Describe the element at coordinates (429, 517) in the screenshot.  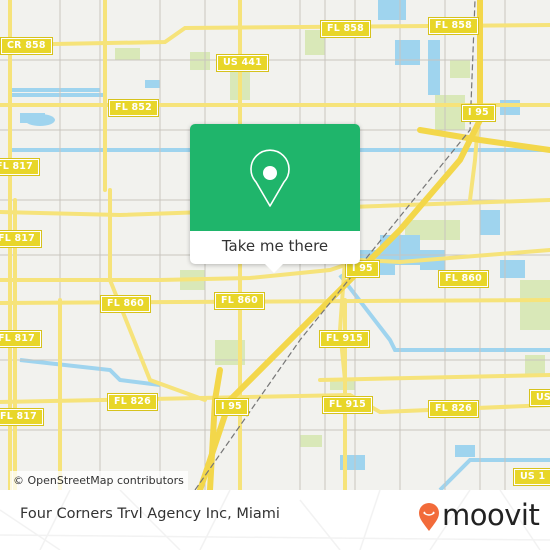
I see `moovit-pin-icon` at that location.